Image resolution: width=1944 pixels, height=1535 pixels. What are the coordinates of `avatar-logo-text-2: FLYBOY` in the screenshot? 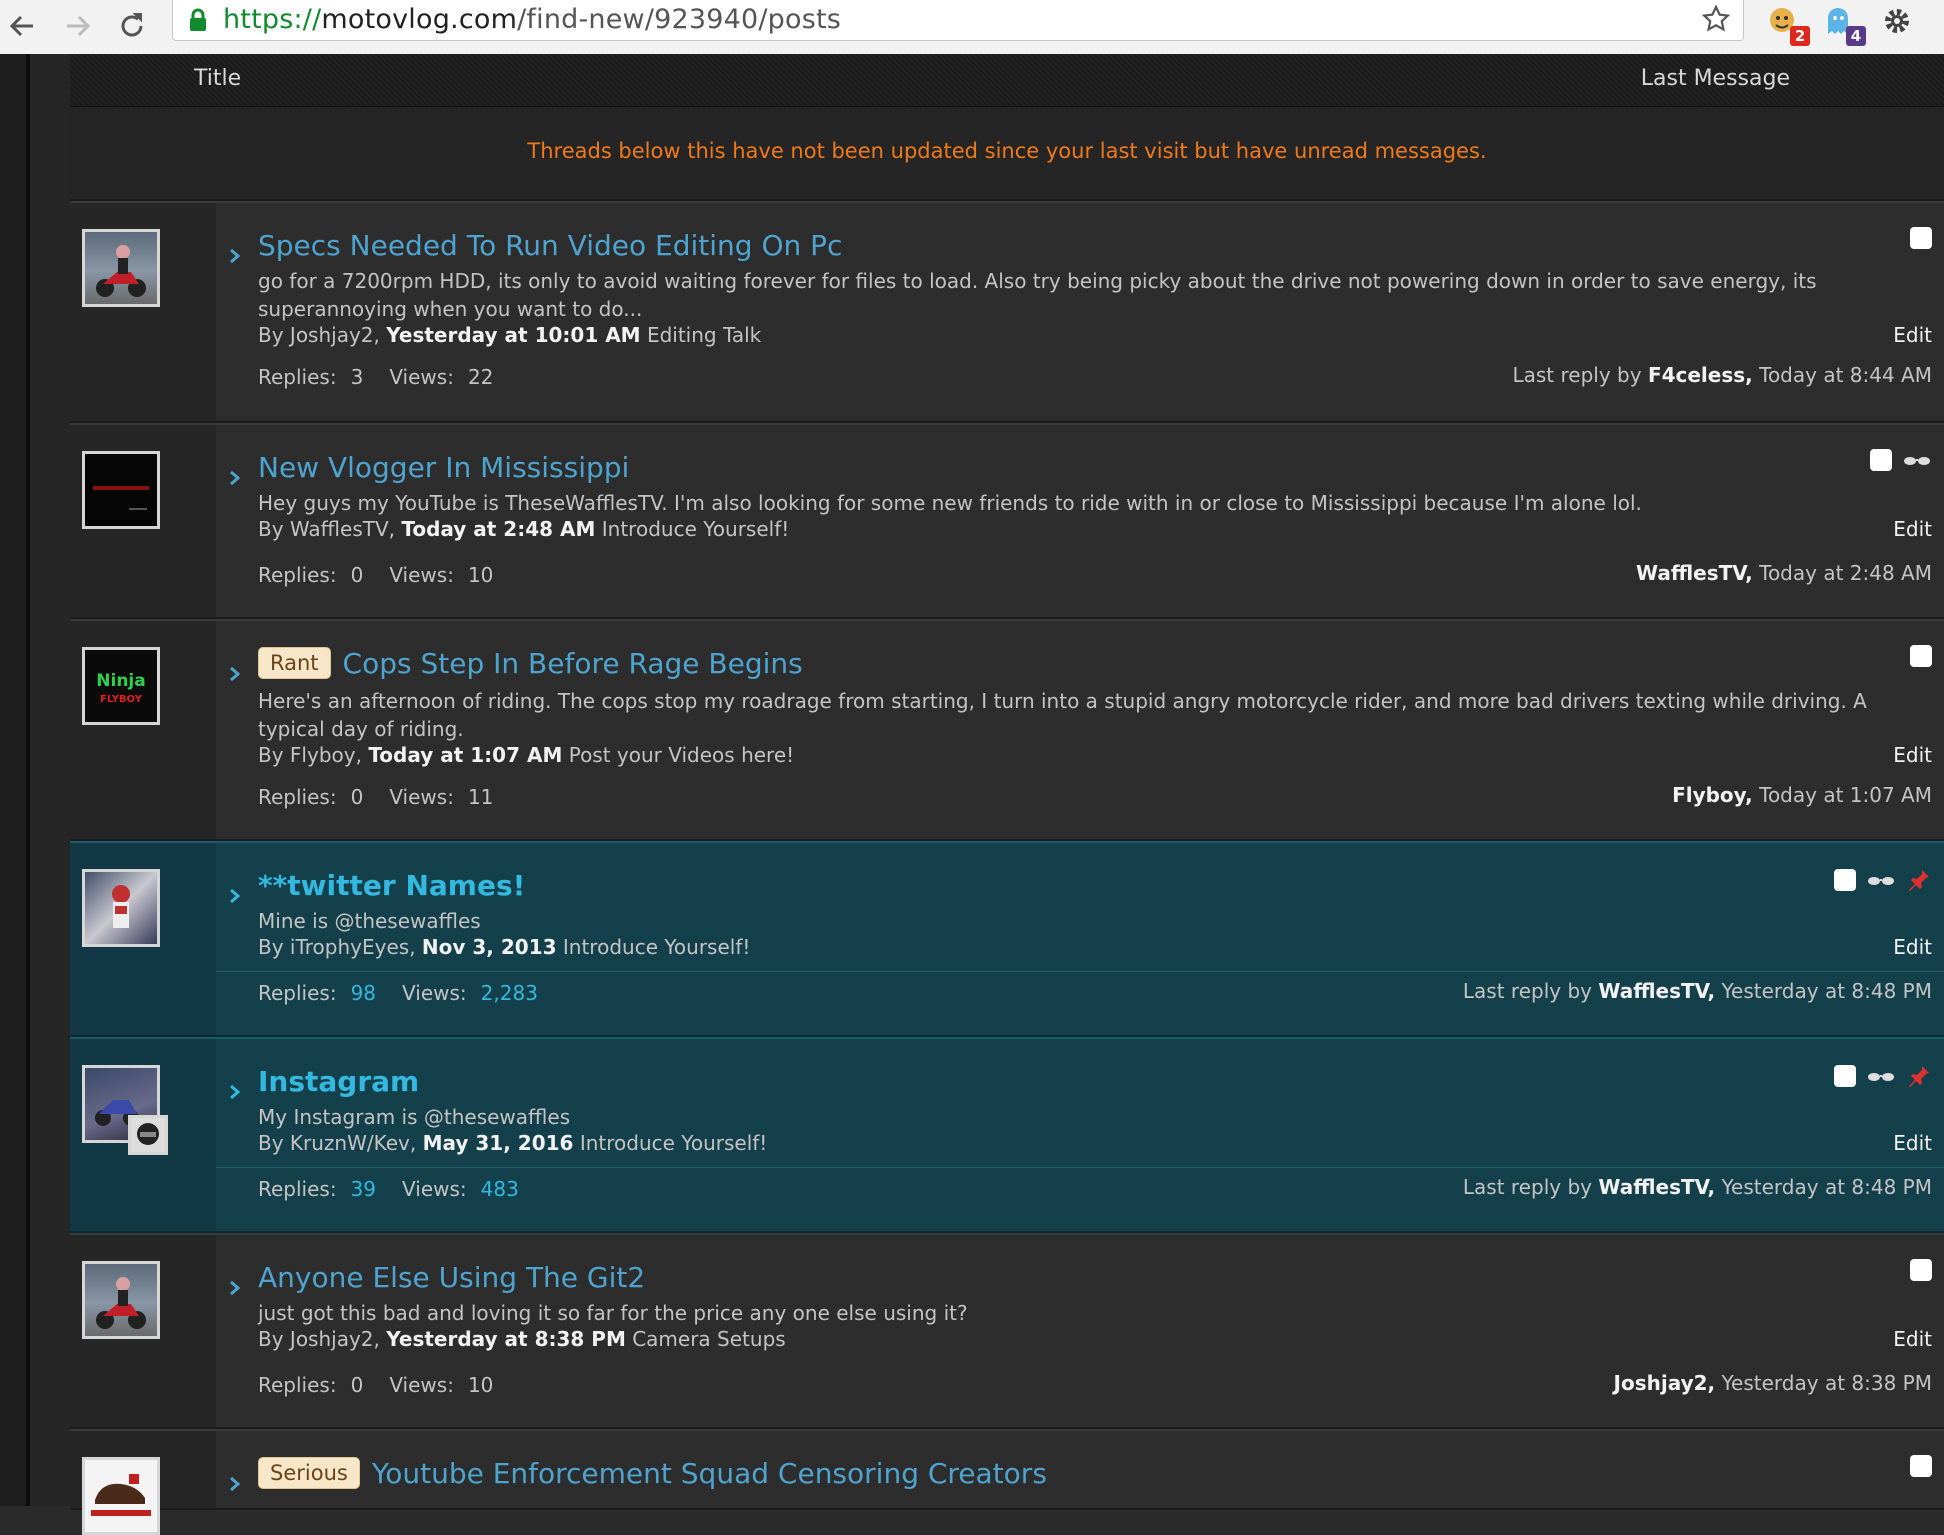 It's located at (121, 699).